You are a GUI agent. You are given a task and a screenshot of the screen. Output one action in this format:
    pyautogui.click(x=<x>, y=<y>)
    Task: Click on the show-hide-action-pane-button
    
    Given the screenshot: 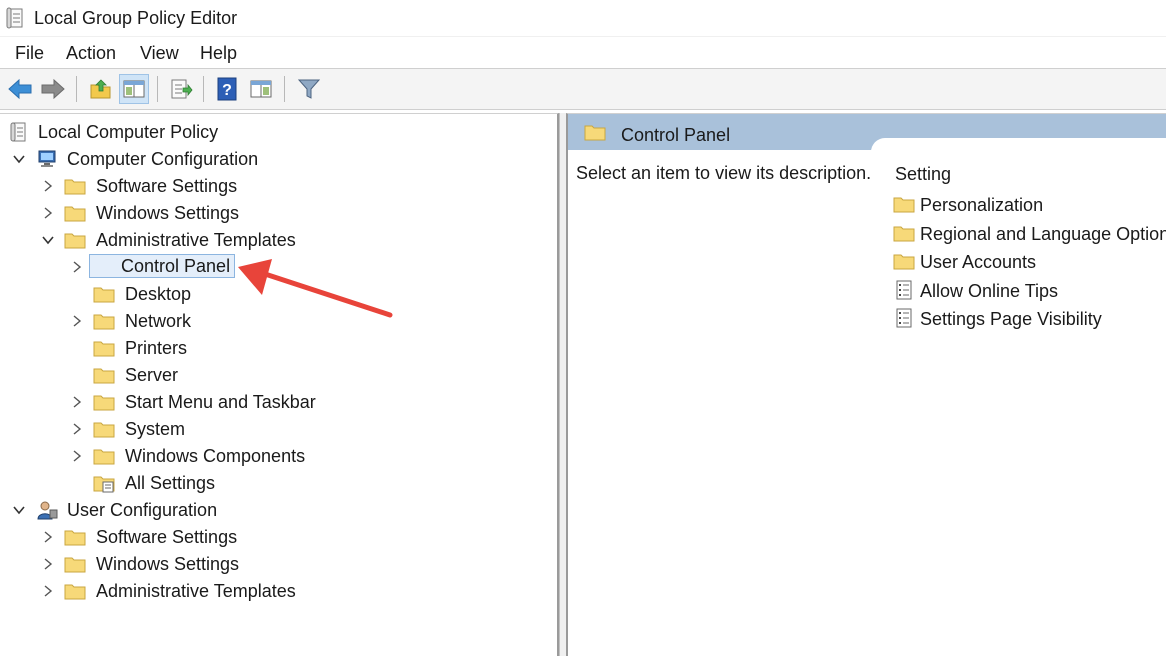 What is the action you would take?
    pyautogui.click(x=261, y=89)
    